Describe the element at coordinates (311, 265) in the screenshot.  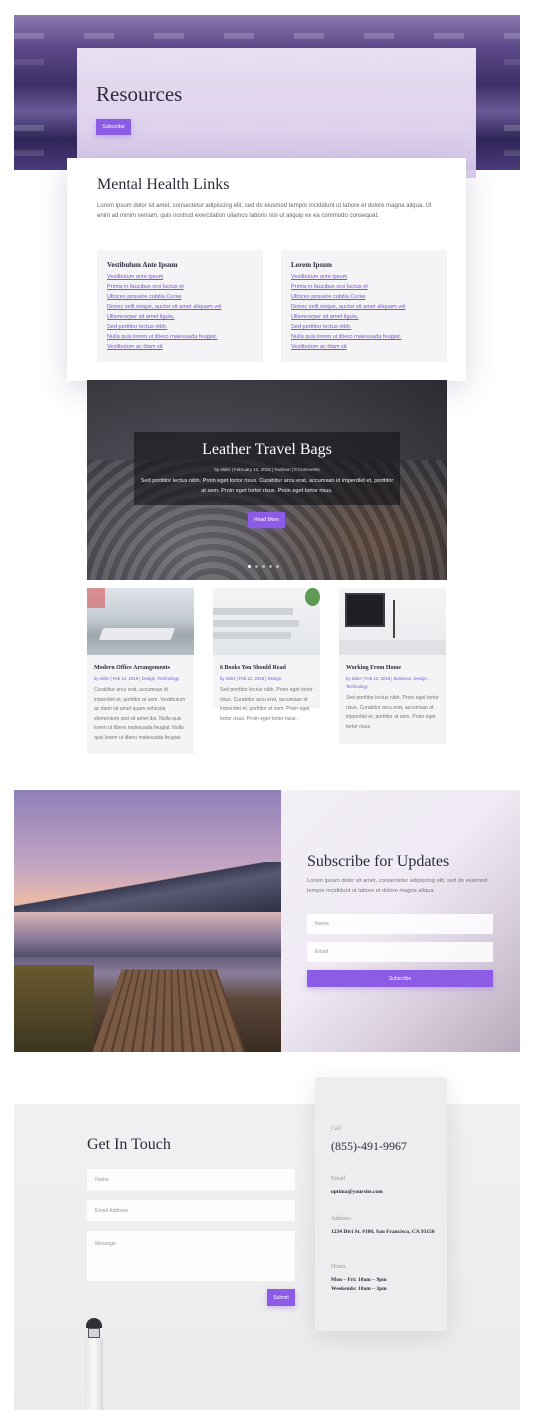
I see `link-group-heading: Lorem Ipsum` at that location.